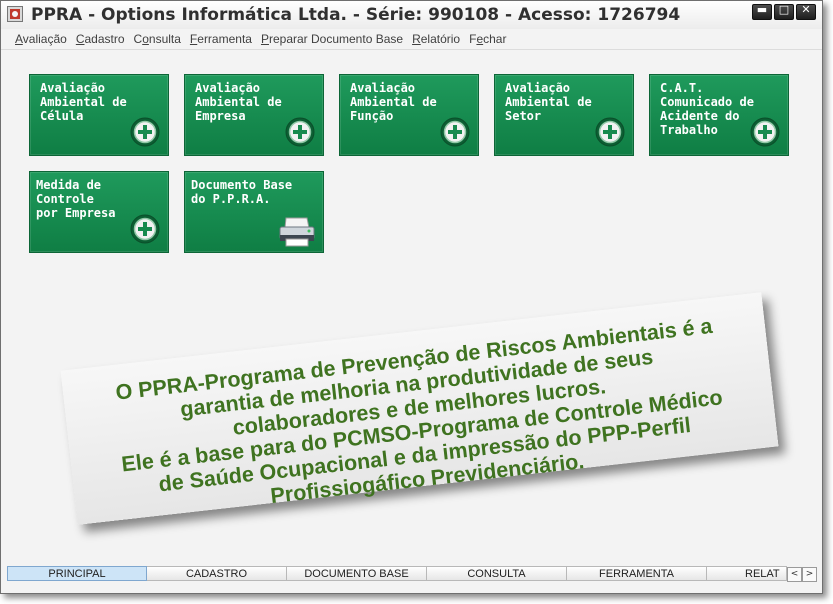 Image resolution: width=833 pixels, height=604 pixels. What do you see at coordinates (409, 115) in the screenshot?
I see `tile-avaliacao-funcao: Avaliação Ambiental de Função` at bounding box center [409, 115].